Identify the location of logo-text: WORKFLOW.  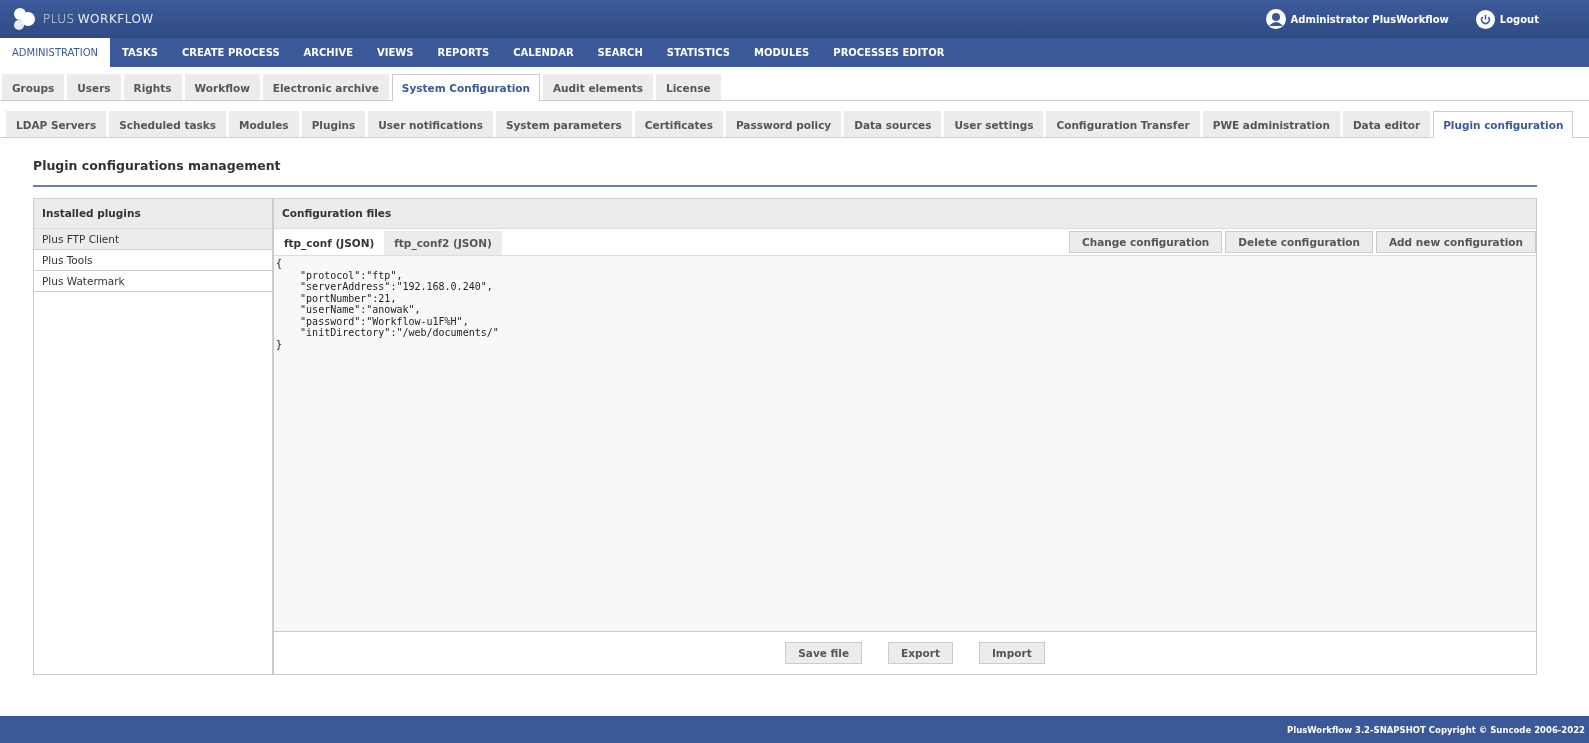
(115, 19).